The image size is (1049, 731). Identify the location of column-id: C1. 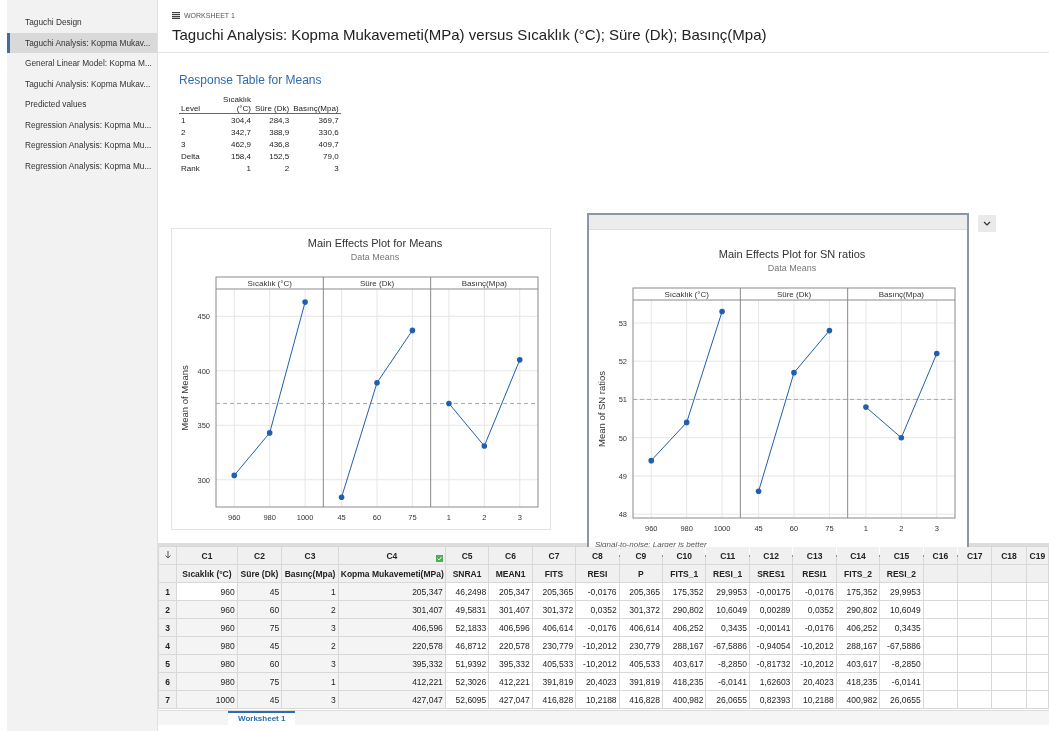
(207, 555).